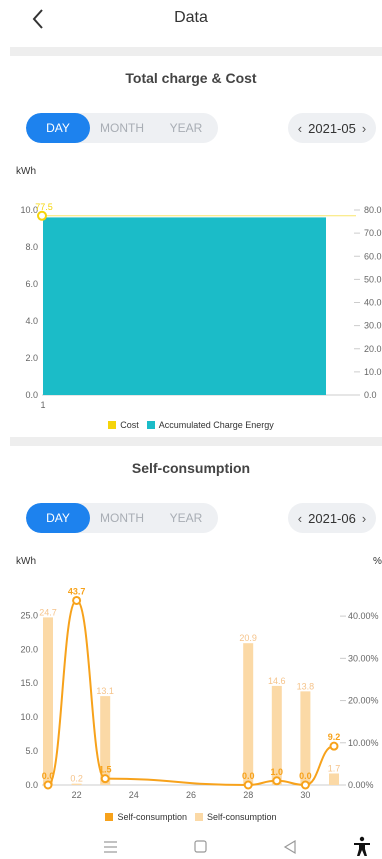  Describe the element at coordinates (105, 691) in the screenshot. I see `bar-data-label: 13.1` at that location.